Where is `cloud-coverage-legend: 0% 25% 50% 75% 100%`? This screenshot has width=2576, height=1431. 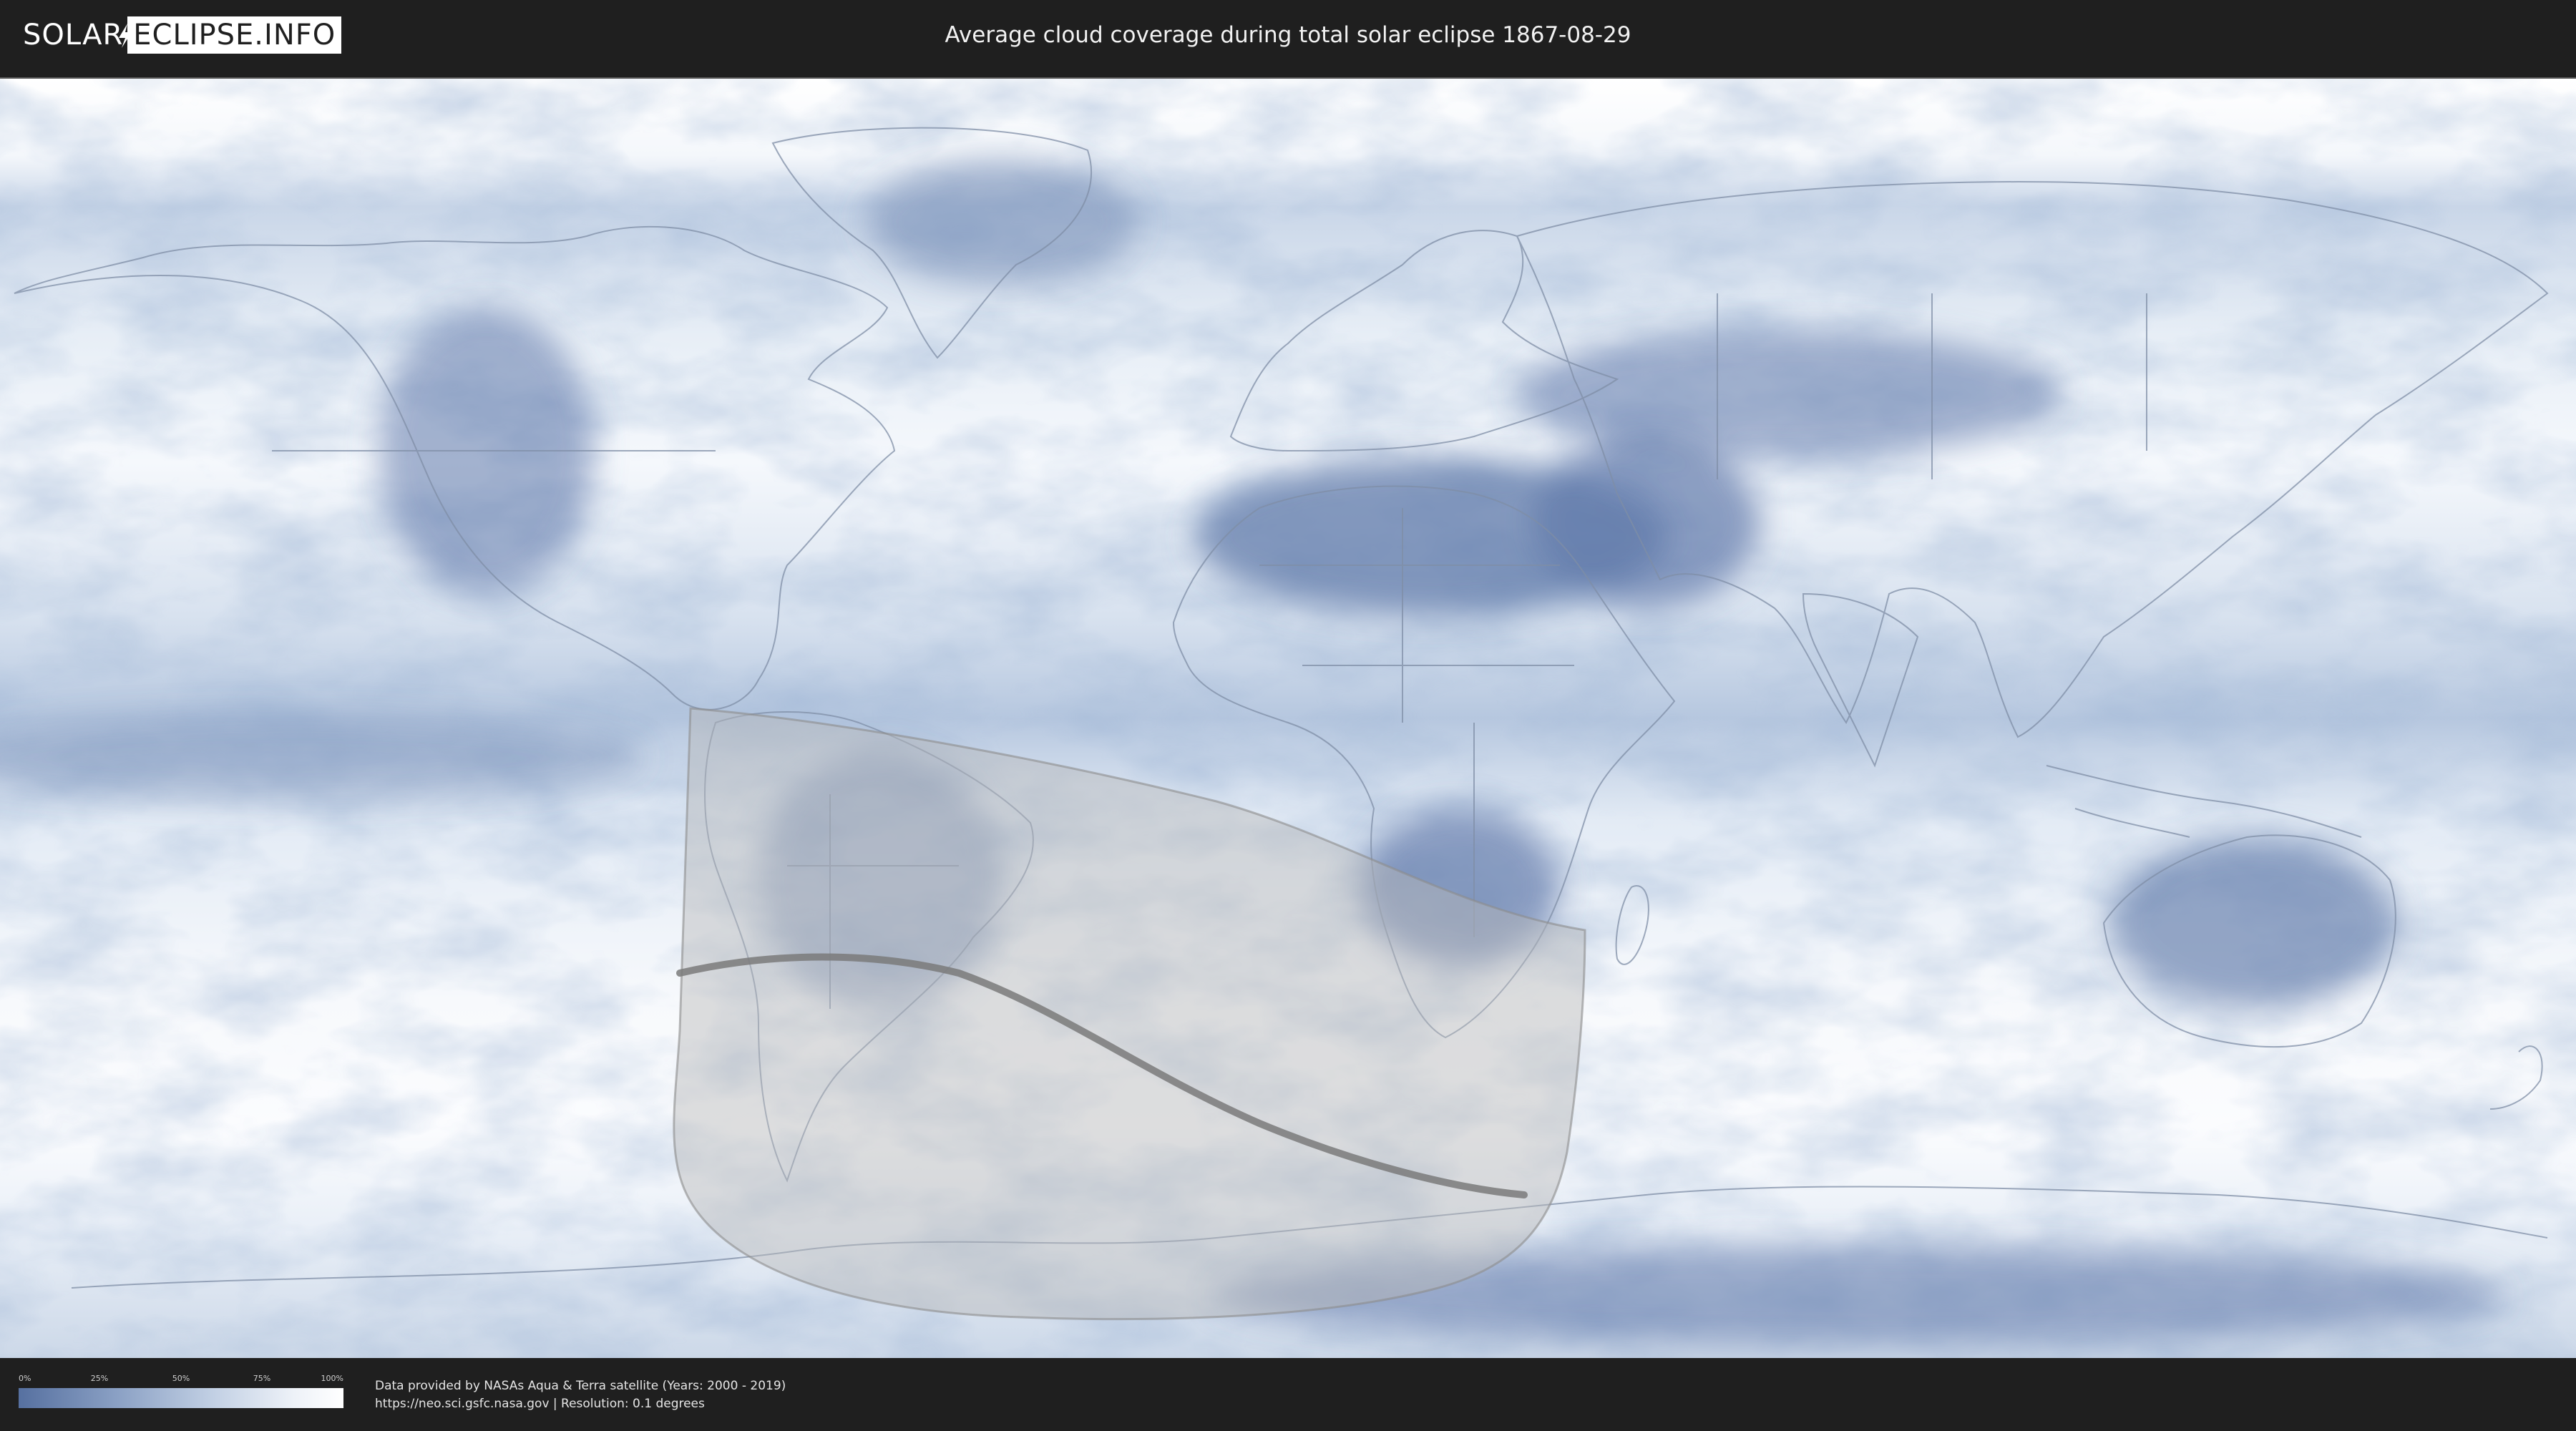
cloud-coverage-legend: 0% 25% 50% 75% 100% is located at coordinates (181, 1395).